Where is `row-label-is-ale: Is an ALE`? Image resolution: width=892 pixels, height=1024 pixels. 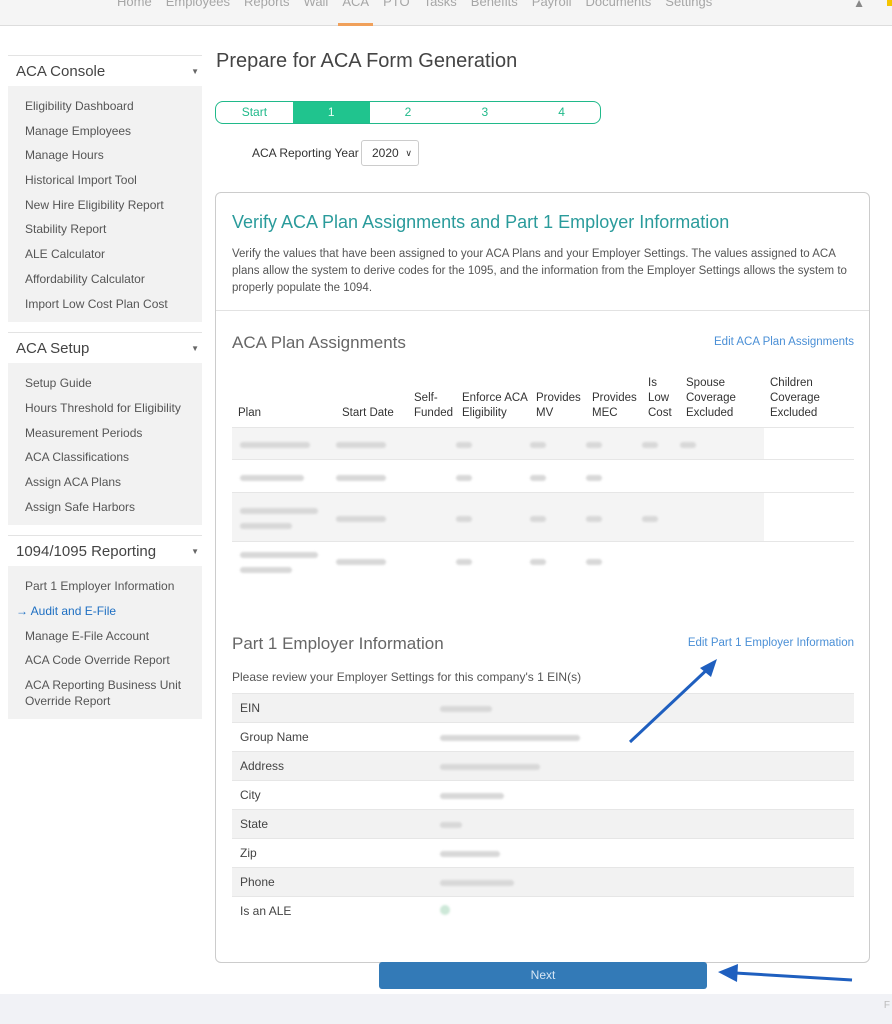
row-label-is-ale: Is an ALE is located at coordinates (336, 911).